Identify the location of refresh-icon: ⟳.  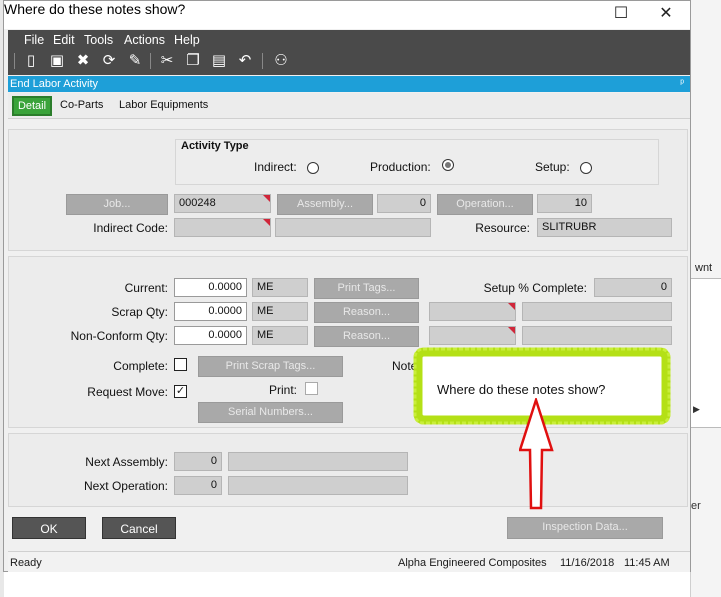
(109, 61).